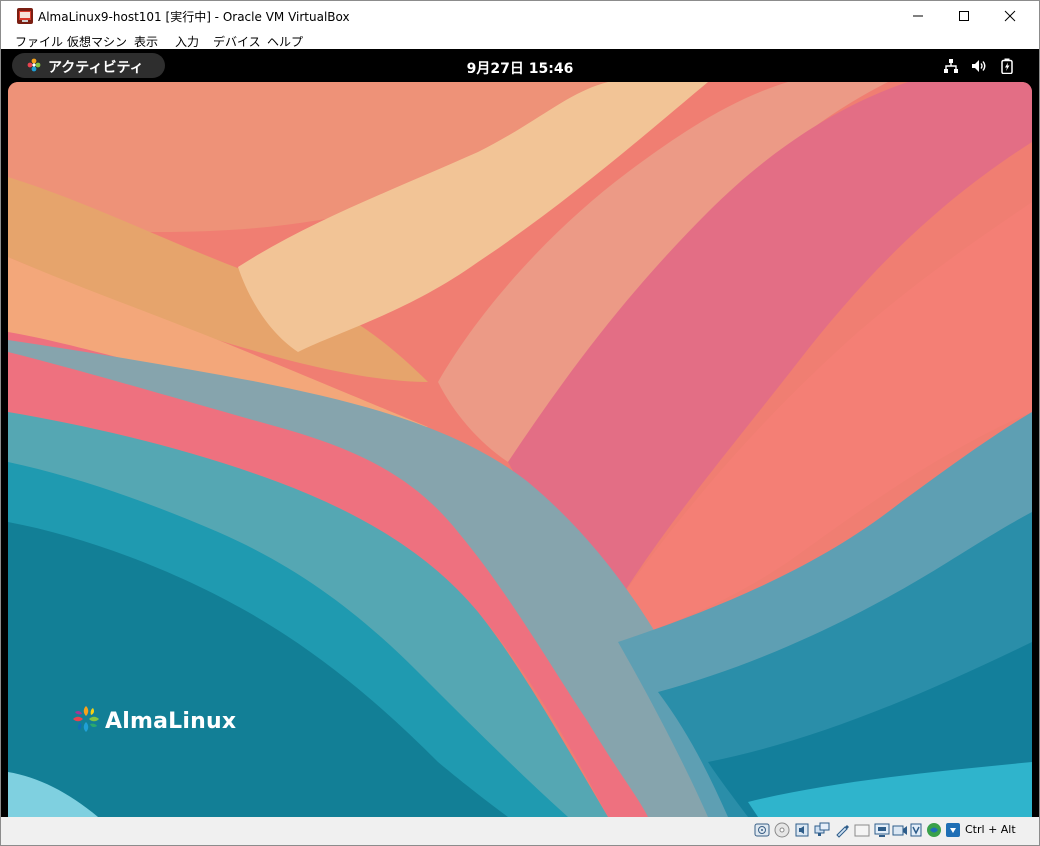 This screenshot has height=846, width=1040. I want to click on host-key-label: Ctrl + Alt, so click(990, 829).